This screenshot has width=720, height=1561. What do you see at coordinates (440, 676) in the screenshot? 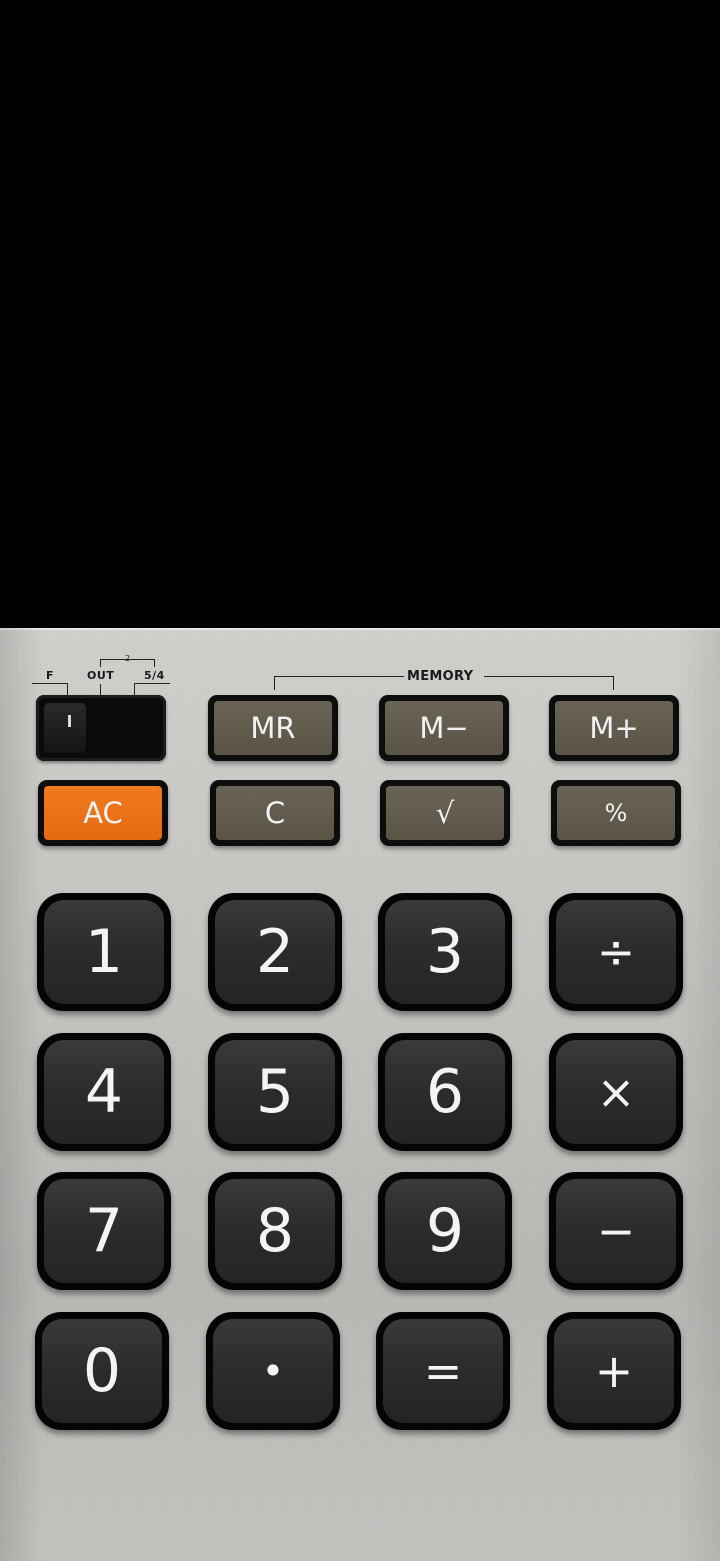
I see `memory-label: MEMORY` at bounding box center [440, 676].